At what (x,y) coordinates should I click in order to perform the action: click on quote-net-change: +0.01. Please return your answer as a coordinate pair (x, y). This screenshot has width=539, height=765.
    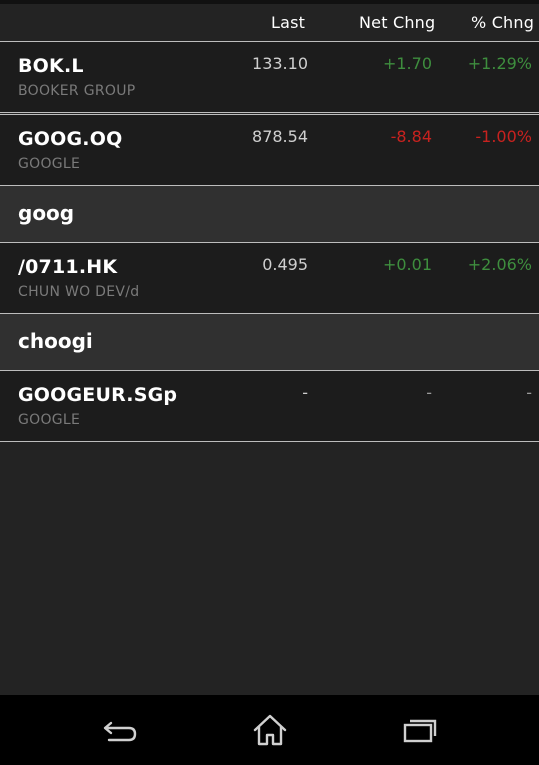
    Looking at the image, I should click on (407, 264).